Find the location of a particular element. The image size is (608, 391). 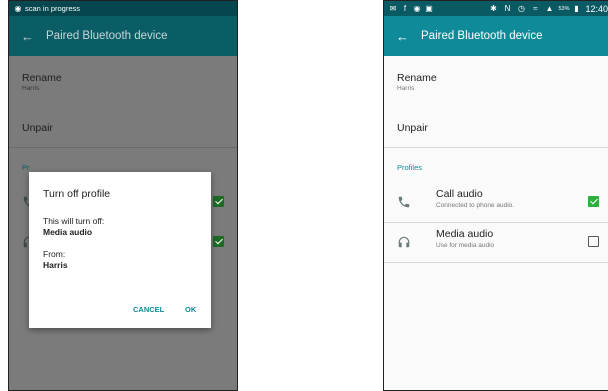

dialog-message-line1: This will turn off: is located at coordinates (74, 221).